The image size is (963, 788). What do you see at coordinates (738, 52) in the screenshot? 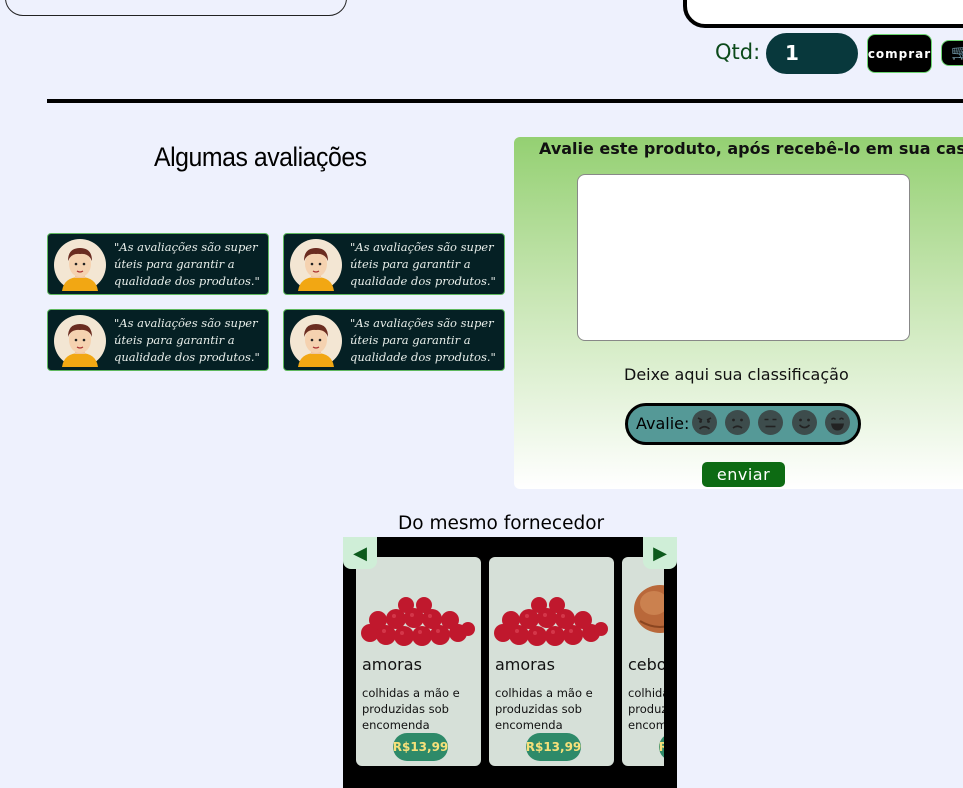
I see `quantity-label: Qtd:` at bounding box center [738, 52].